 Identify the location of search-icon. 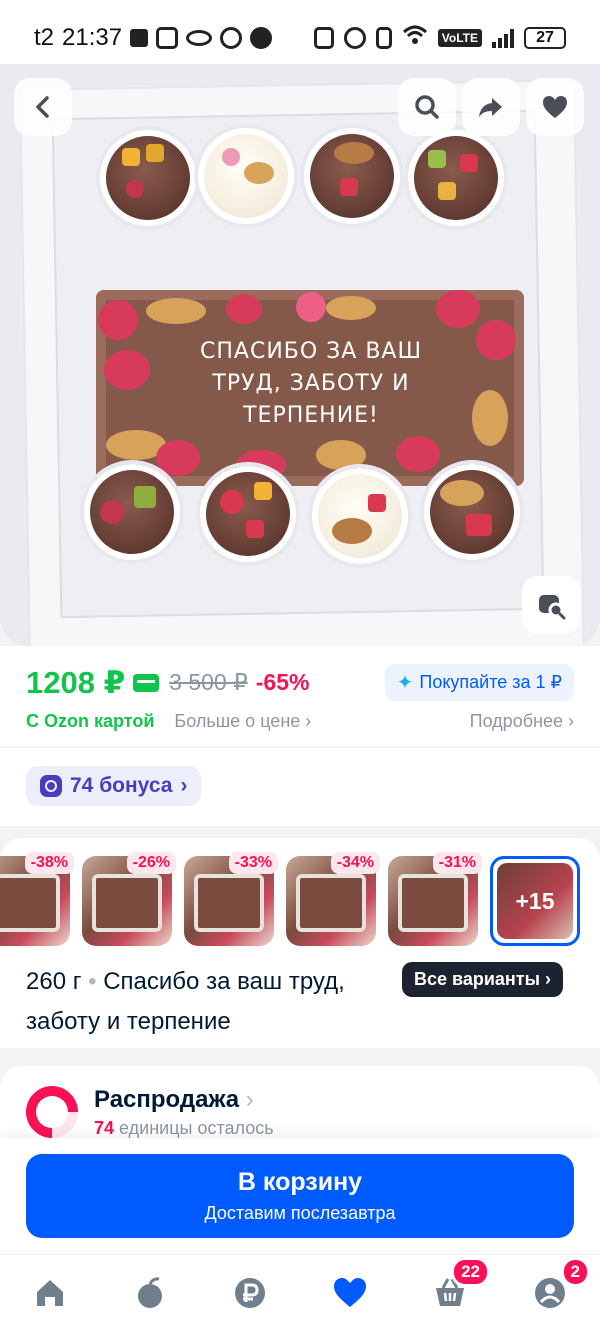
(427, 107).